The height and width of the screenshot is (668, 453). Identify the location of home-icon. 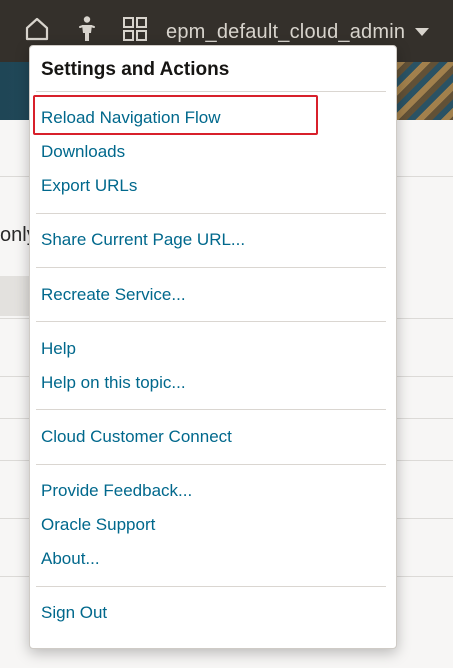
(37, 29).